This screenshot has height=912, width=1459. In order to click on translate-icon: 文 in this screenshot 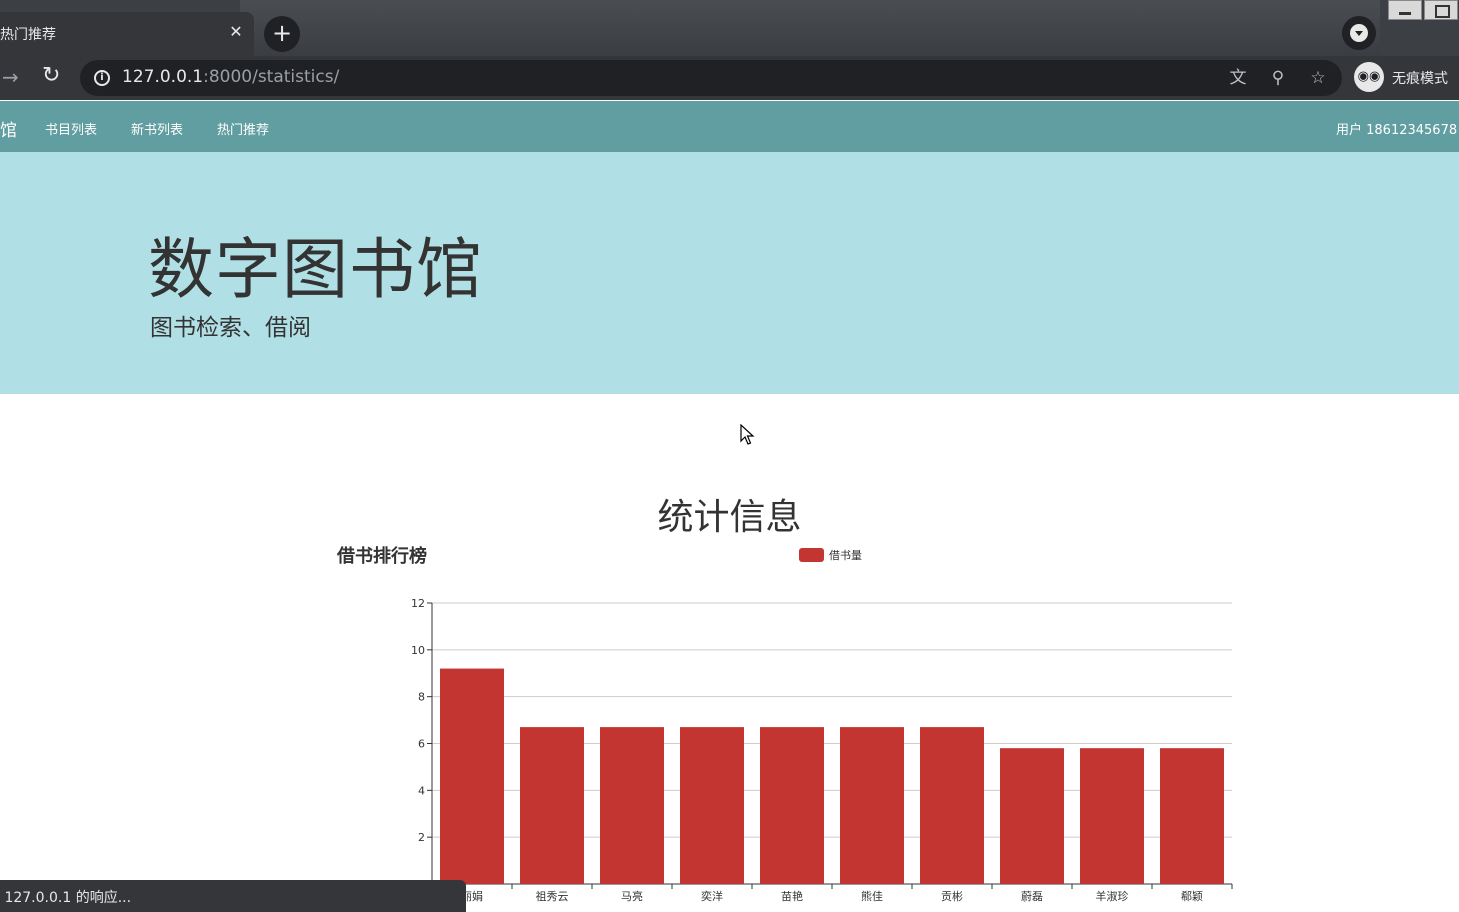, I will do `click(1238, 78)`.